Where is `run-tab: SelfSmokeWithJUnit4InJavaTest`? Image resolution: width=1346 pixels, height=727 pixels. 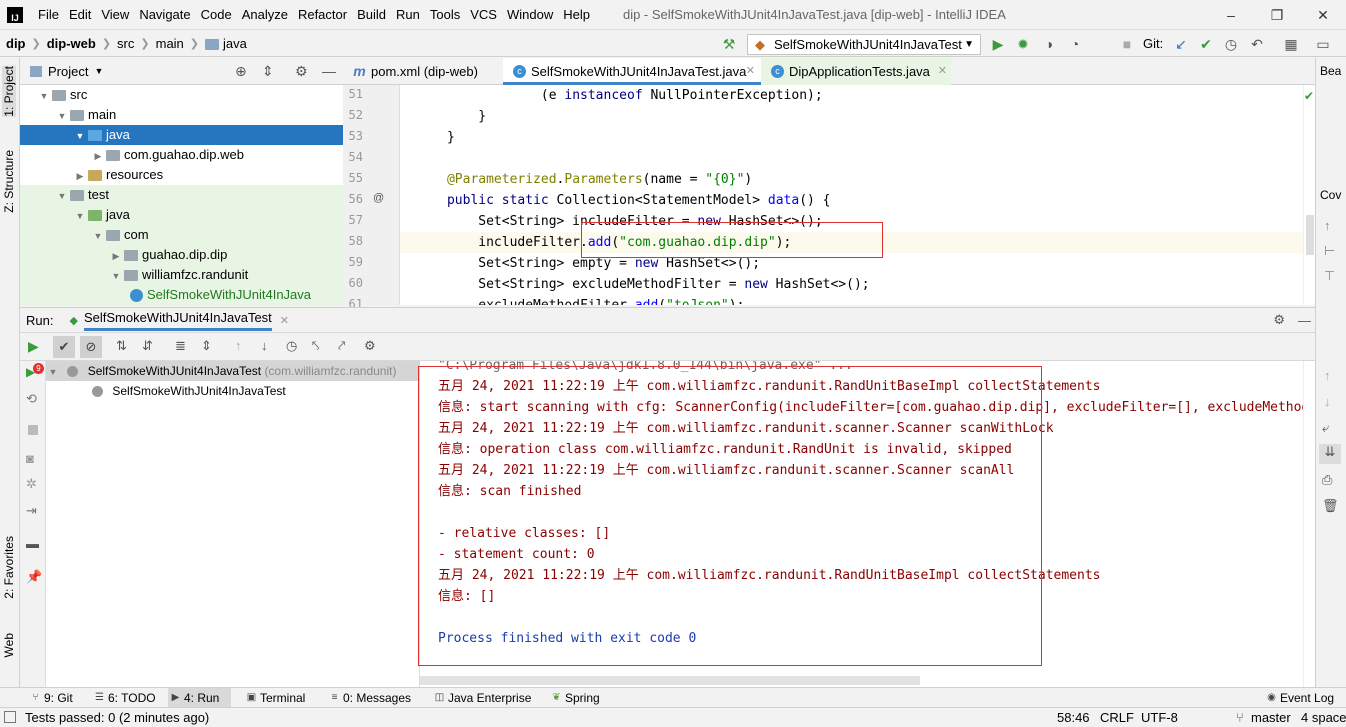
run-tab: SelfSmokeWithJUnit4InJavaTest is located at coordinates (177, 320).